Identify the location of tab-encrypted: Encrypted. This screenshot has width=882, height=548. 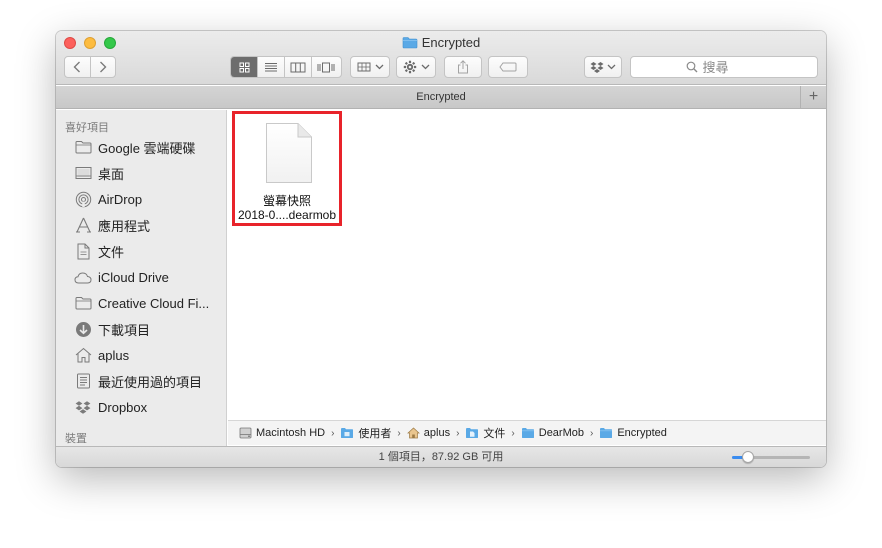
(441, 97).